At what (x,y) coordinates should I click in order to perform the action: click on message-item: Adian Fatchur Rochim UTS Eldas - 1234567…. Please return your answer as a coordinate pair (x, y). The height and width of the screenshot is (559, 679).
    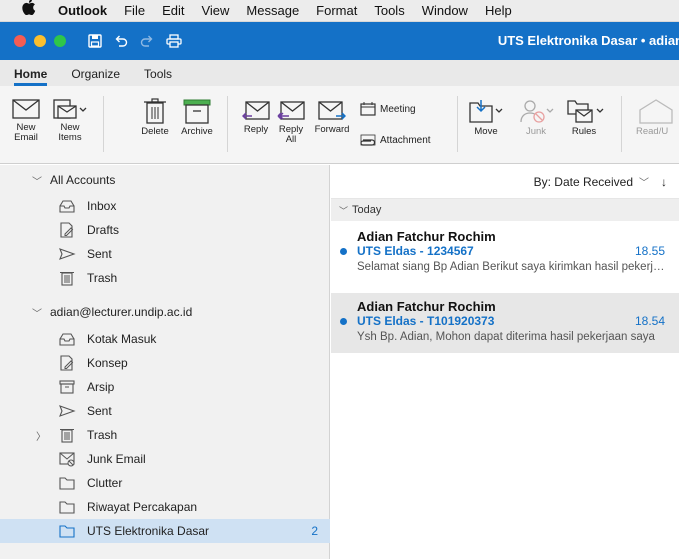
    Looking at the image, I should click on (505, 252).